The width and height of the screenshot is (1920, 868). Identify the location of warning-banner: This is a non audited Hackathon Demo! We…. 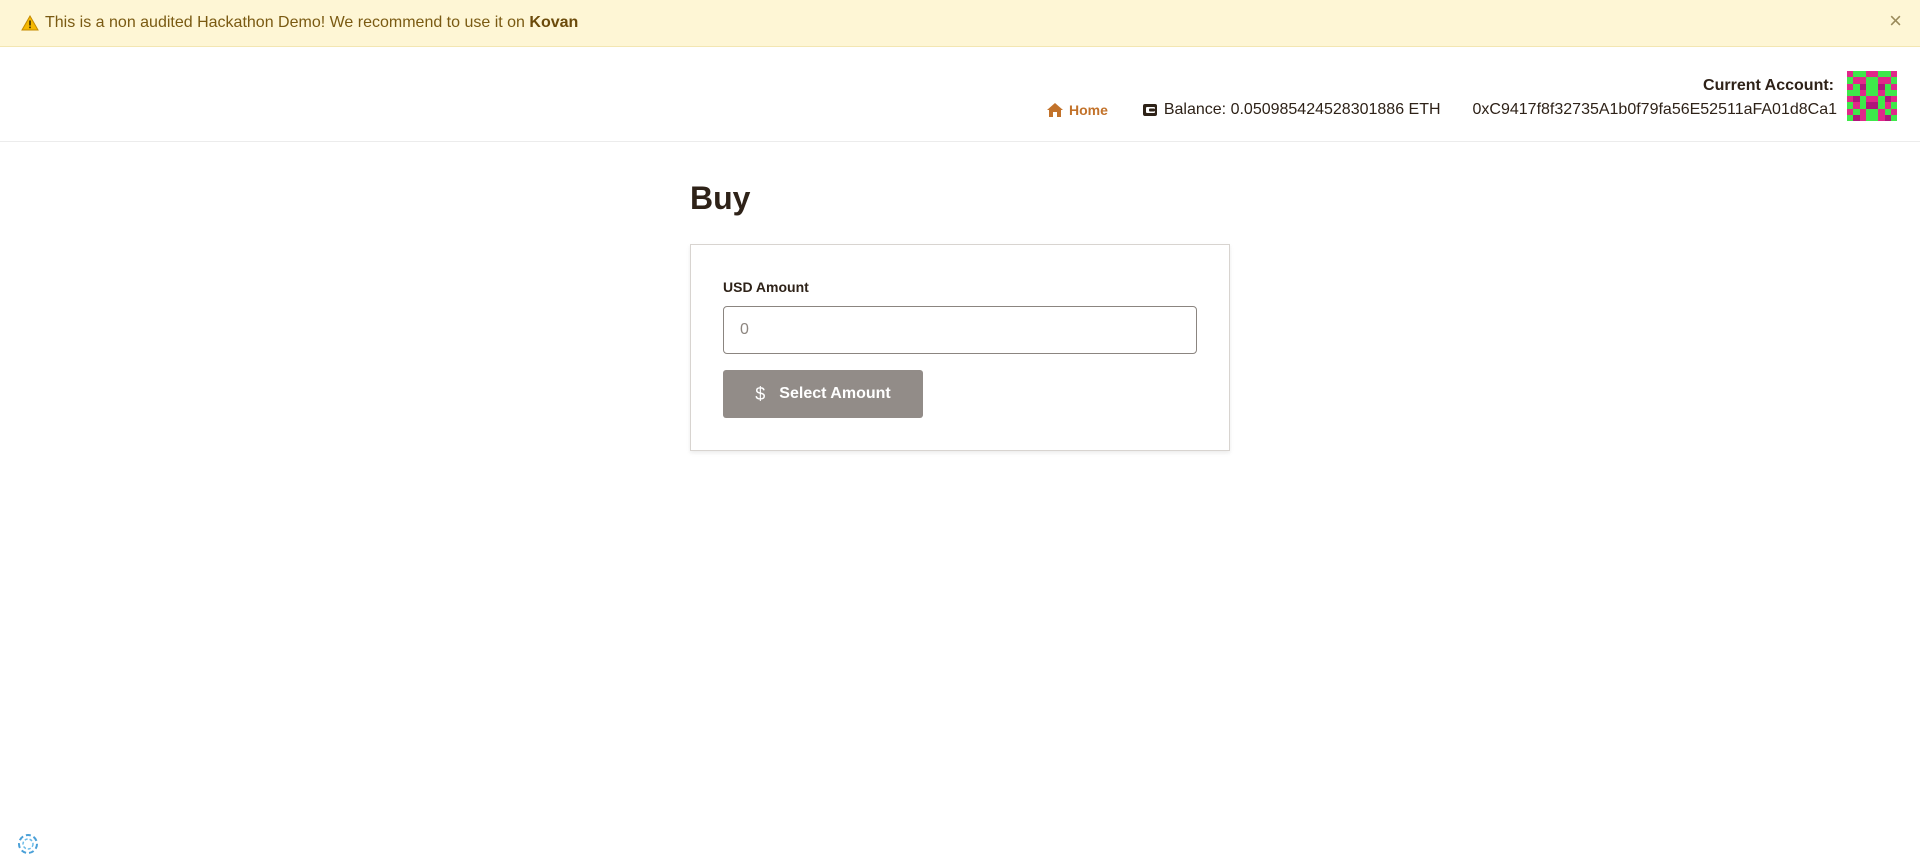
(960, 23).